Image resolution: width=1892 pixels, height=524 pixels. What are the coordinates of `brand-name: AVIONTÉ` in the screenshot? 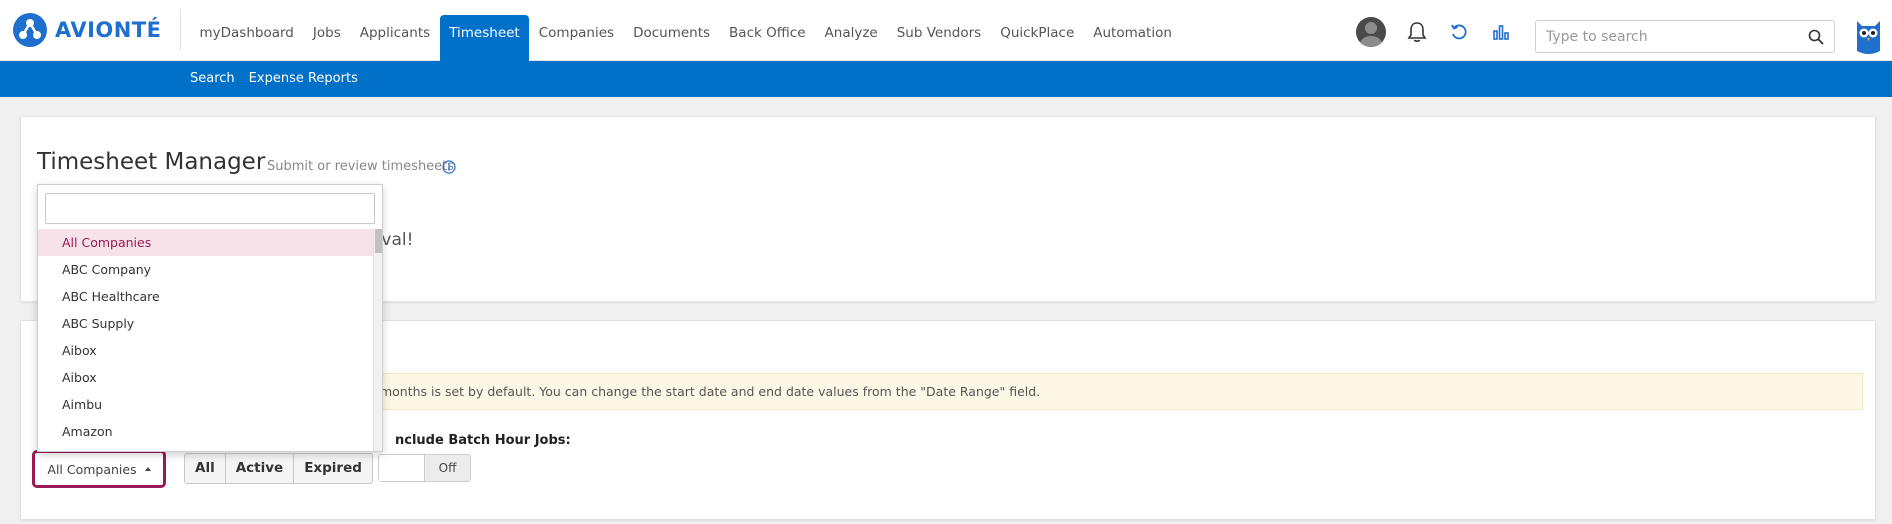 It's located at (108, 30).